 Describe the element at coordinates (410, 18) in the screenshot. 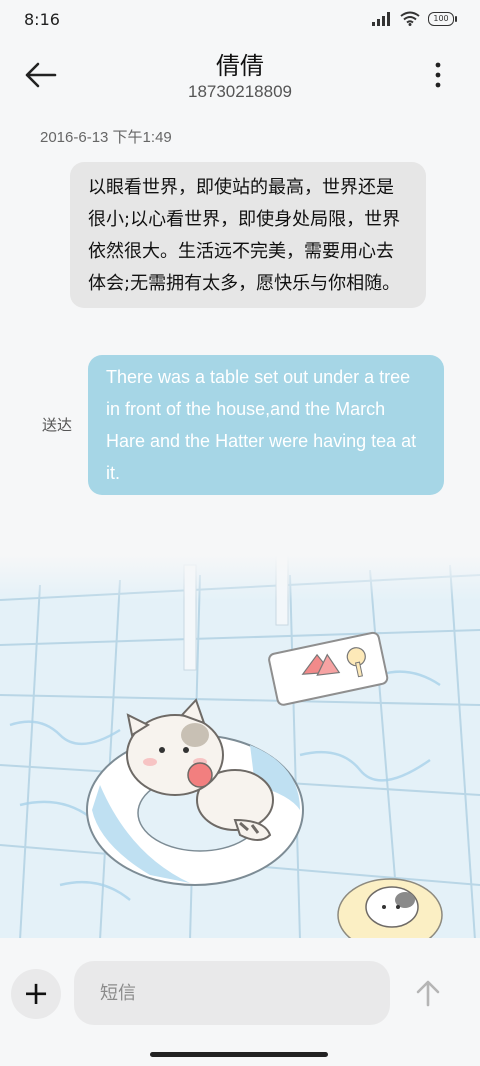

I see `wifi-icon` at that location.